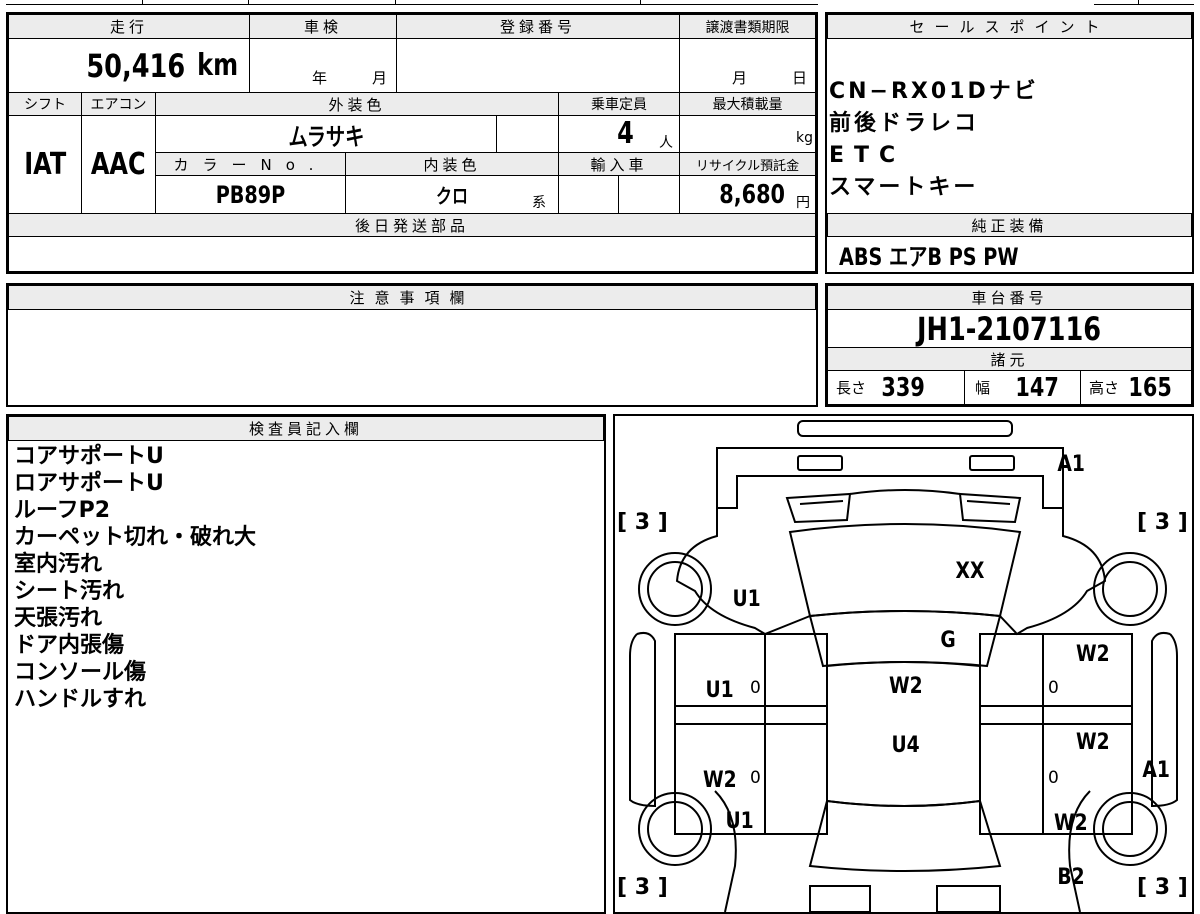 The height and width of the screenshot is (914, 1200). What do you see at coordinates (904, 123) in the screenshot?
I see `sales-point-item: 前後ドラレコ` at bounding box center [904, 123].